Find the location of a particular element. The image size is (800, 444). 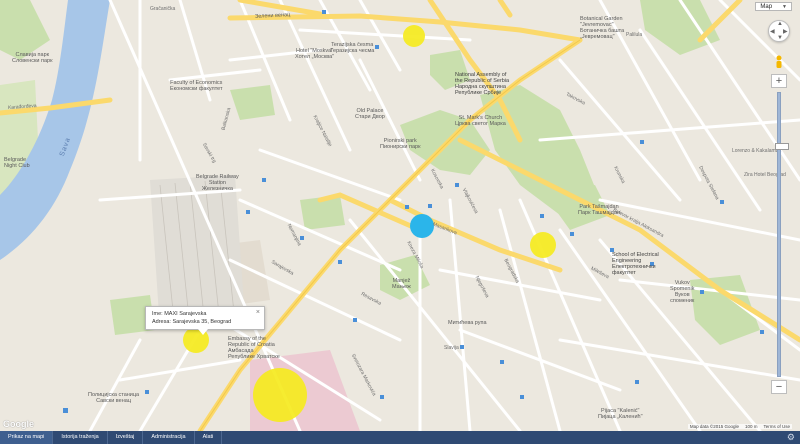

map-credit: Map data ©2015 Google 100 m Terms of Use is located at coordinates (739, 426).